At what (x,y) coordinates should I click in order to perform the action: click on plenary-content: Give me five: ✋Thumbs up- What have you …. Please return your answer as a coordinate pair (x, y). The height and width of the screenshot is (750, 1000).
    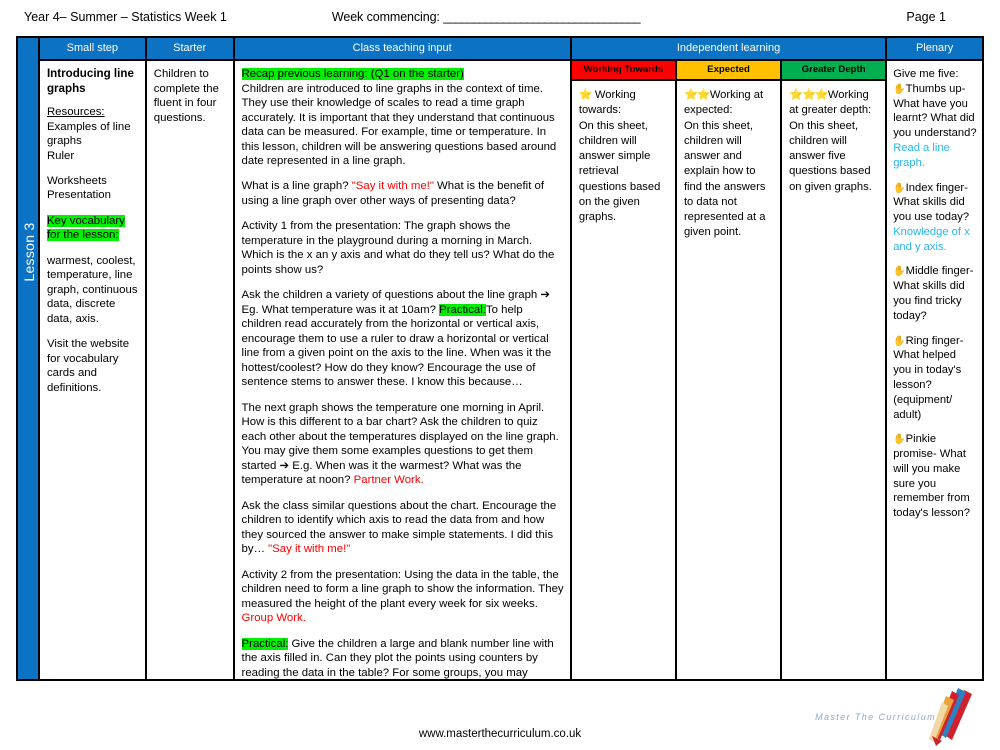
    Looking at the image, I should click on (934, 299).